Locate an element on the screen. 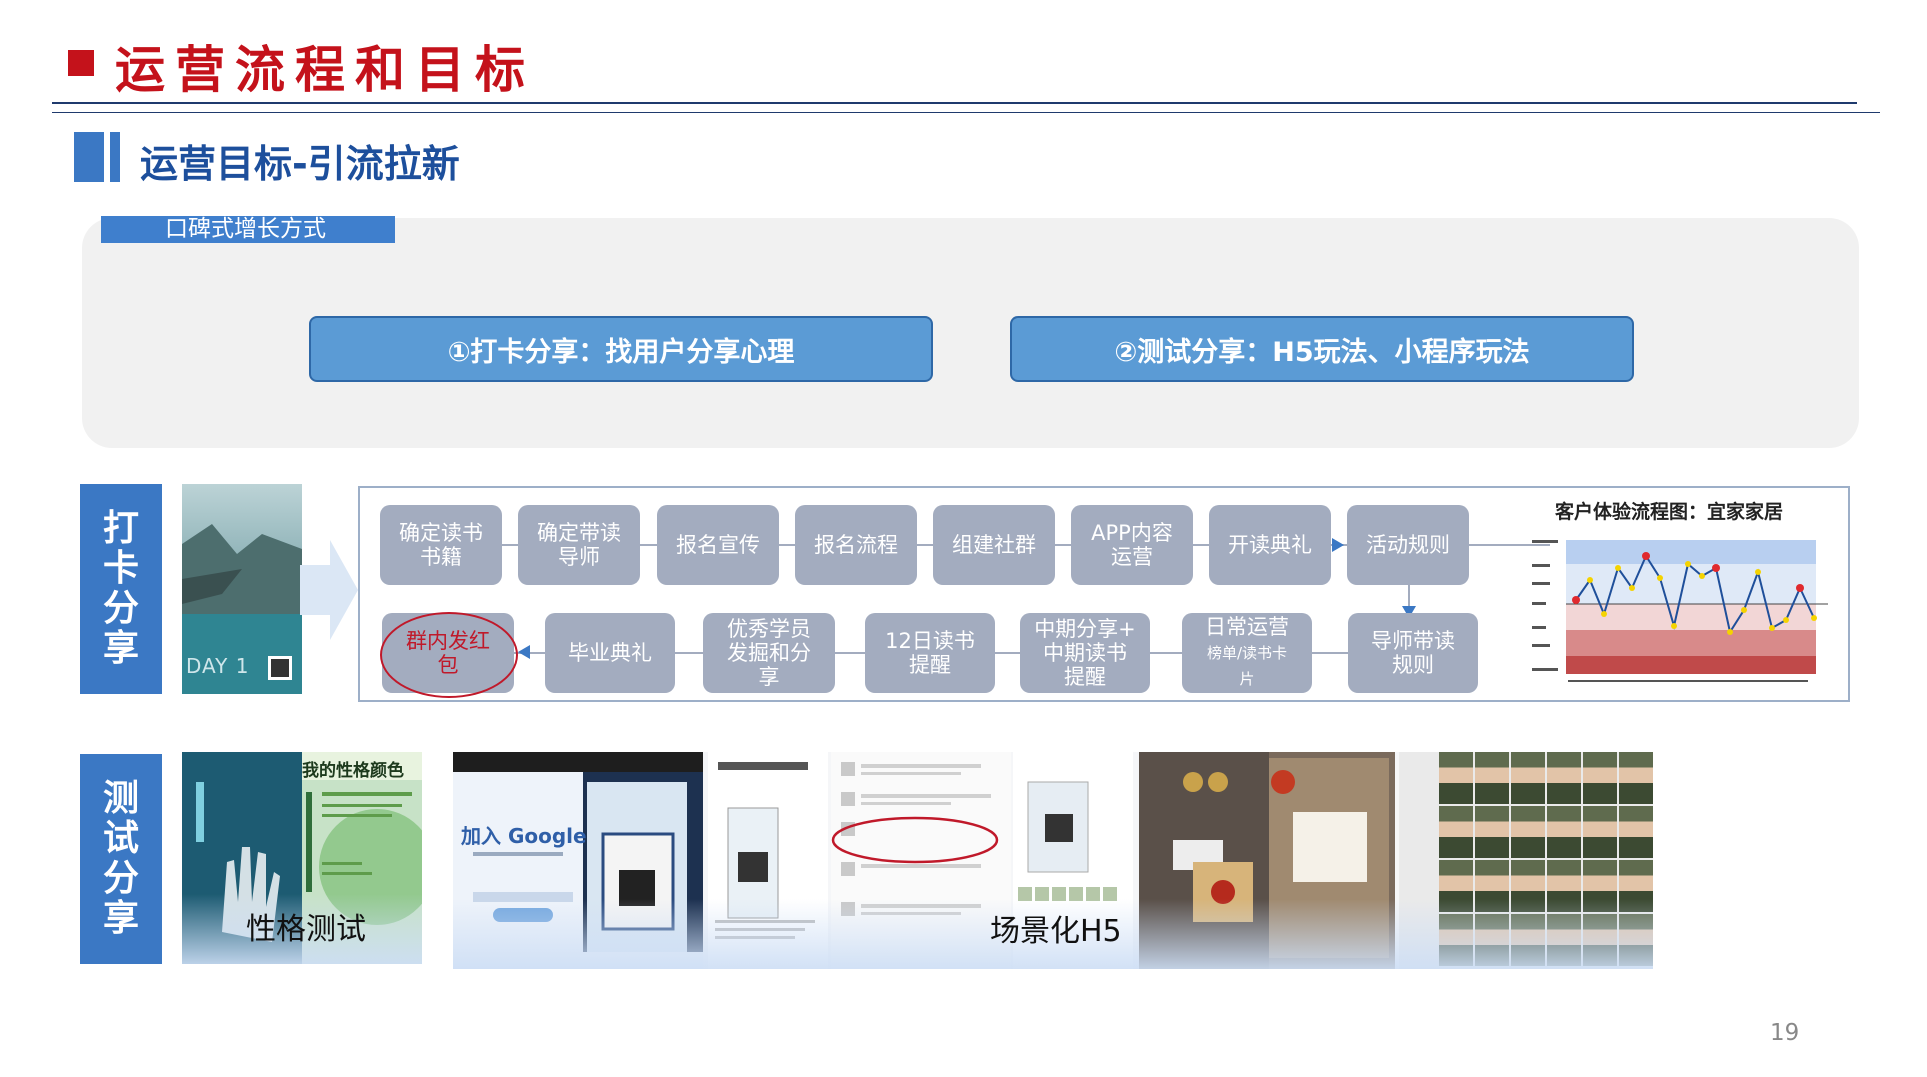 This screenshot has height=1077, width=1927. personality-color-title: 我的性格颜色 is located at coordinates (353, 771).